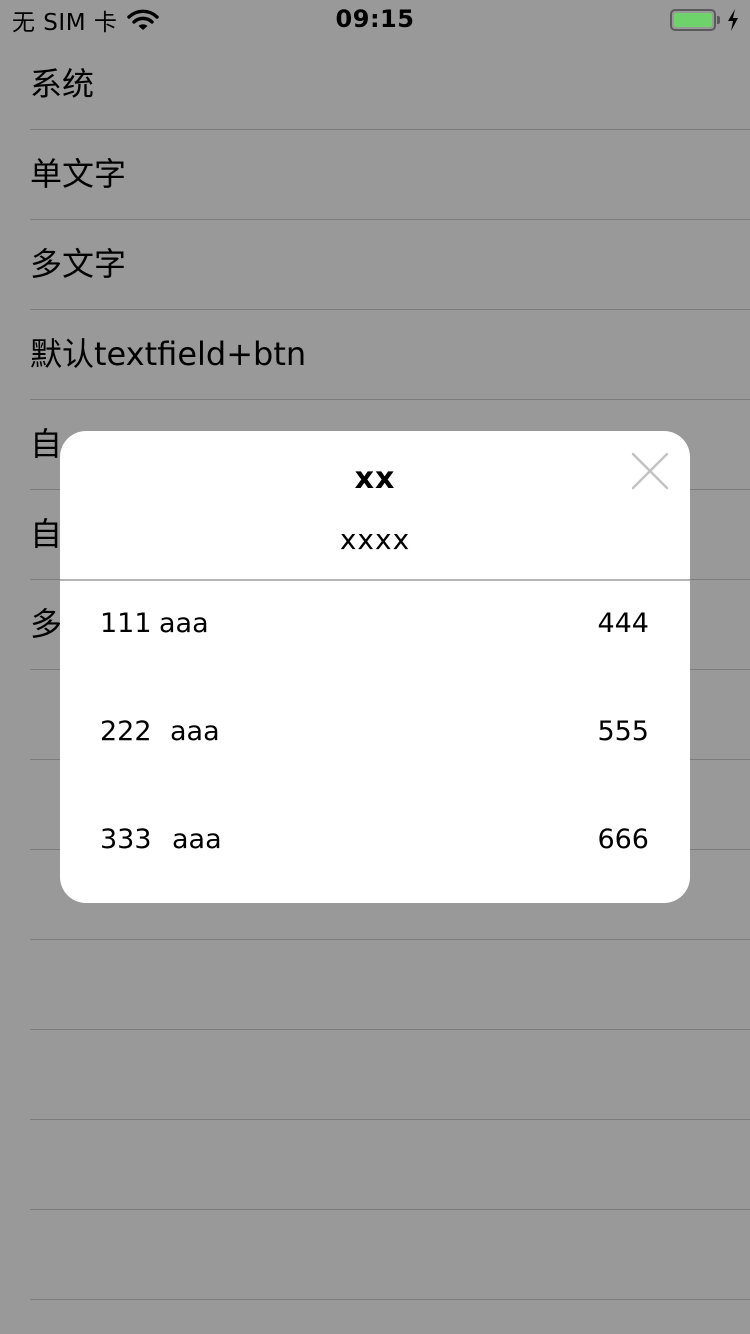  Describe the element at coordinates (623, 623) in the screenshot. I see `row-col-c: 444` at that location.